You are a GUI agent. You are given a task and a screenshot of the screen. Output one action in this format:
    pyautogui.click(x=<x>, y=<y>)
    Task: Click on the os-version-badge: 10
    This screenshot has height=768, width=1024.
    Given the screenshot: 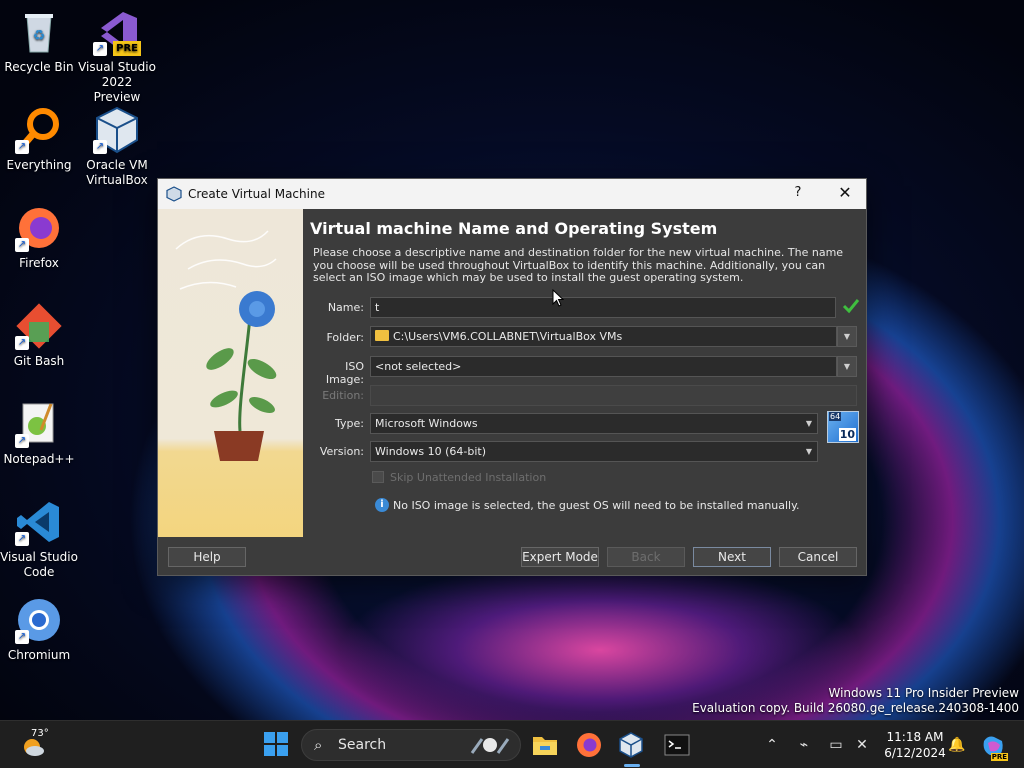 What is the action you would take?
    pyautogui.click(x=847, y=434)
    